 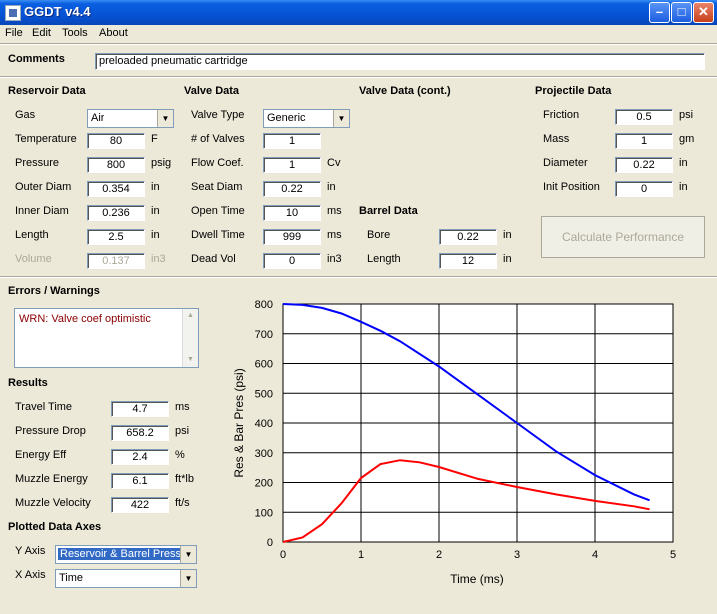 What do you see at coordinates (30, 551) in the screenshot?
I see `y-axis-label: Y Axis` at bounding box center [30, 551].